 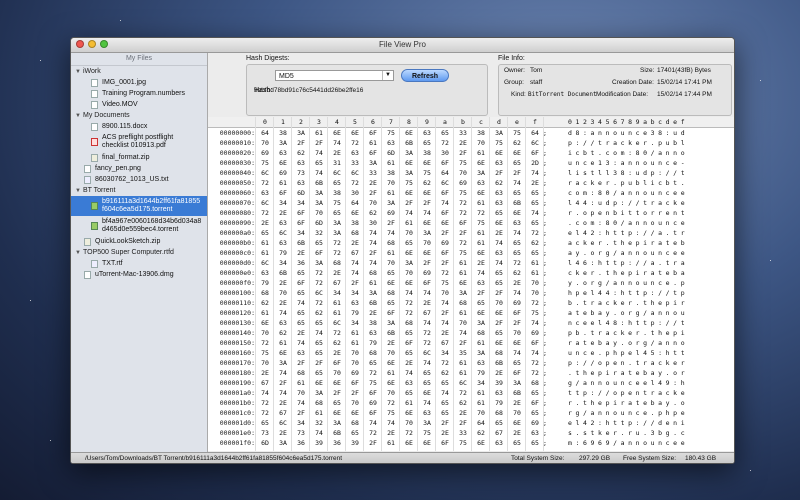 What do you see at coordinates (301, 423) in the screenshot?
I see `hex-byte: 34` at bounding box center [301, 423].